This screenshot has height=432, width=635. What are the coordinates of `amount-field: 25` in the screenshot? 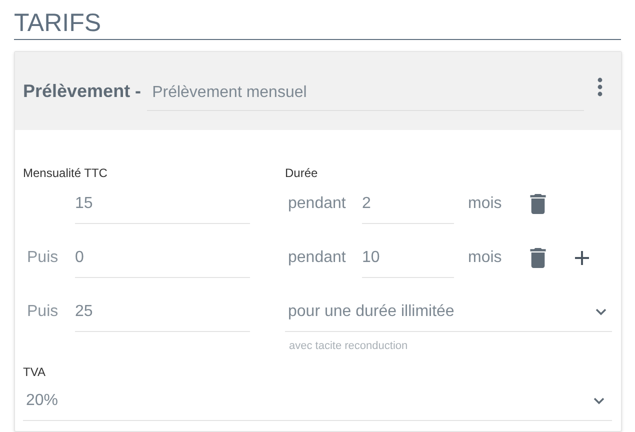 It's located at (162, 312).